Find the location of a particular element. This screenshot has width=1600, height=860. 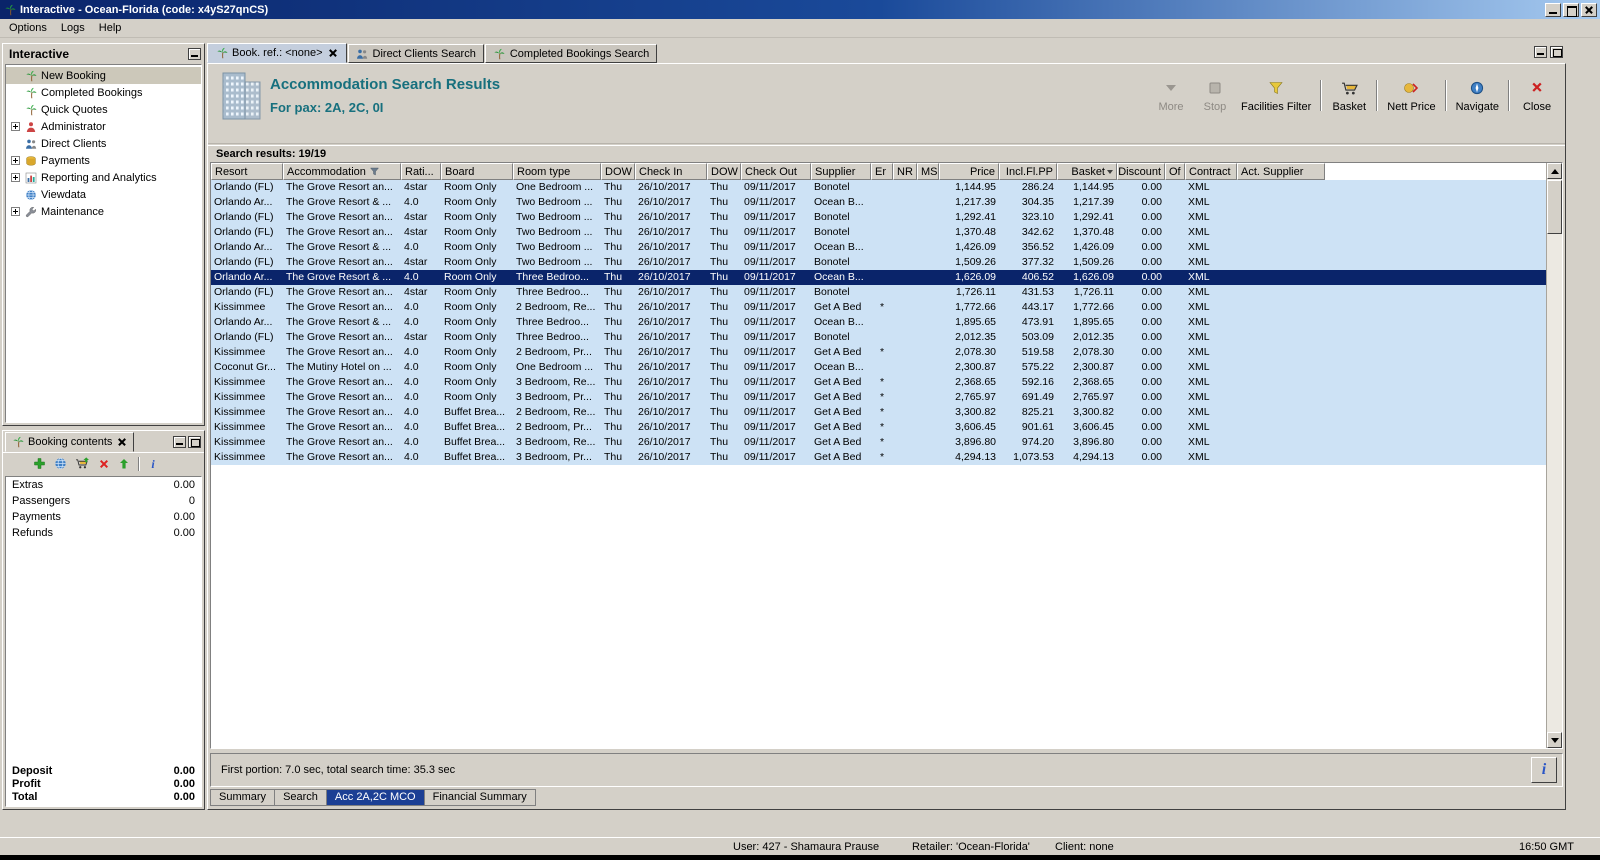

column-header-discount: Discount is located at coordinates (1141, 171).